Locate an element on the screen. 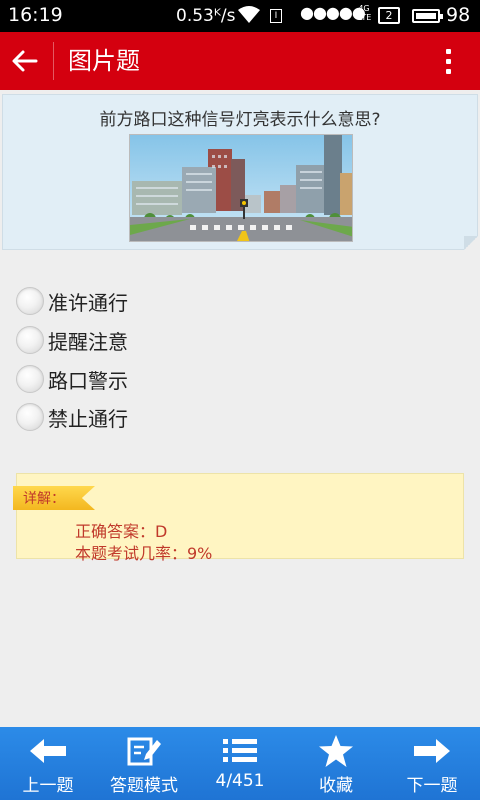  arrow-right-icon is located at coordinates (432, 751).